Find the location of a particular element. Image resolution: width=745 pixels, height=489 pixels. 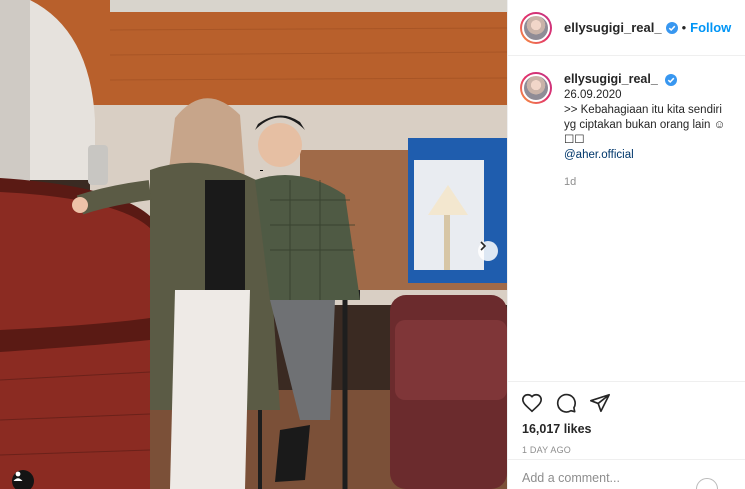

tagged-people-button is located at coordinates (23, 479).